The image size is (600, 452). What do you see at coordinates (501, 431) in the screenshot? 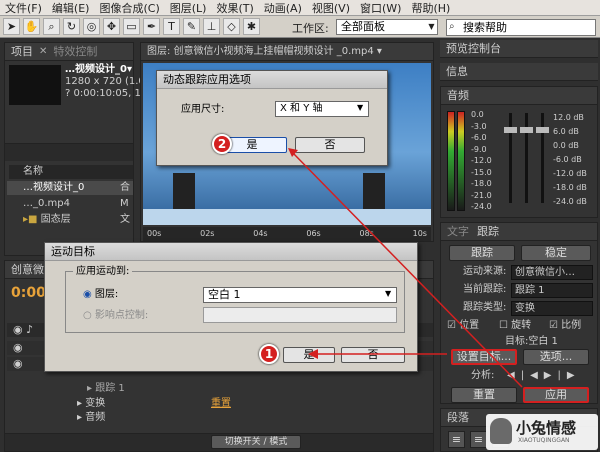
I see `rabbit-logo-icon` at bounding box center [501, 431].